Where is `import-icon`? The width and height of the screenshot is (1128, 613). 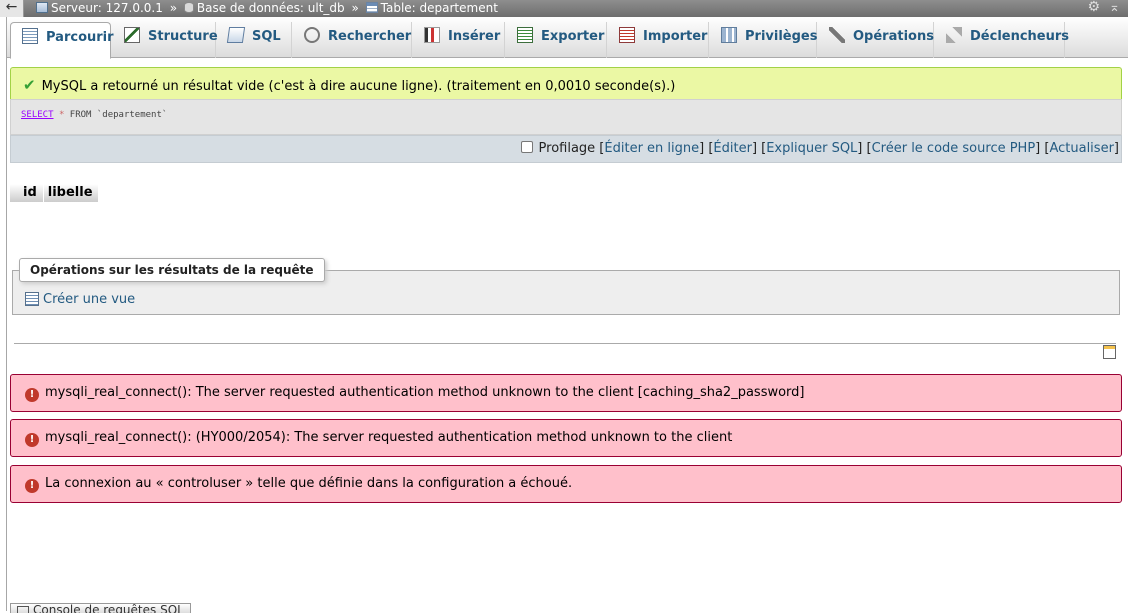 import-icon is located at coordinates (627, 35).